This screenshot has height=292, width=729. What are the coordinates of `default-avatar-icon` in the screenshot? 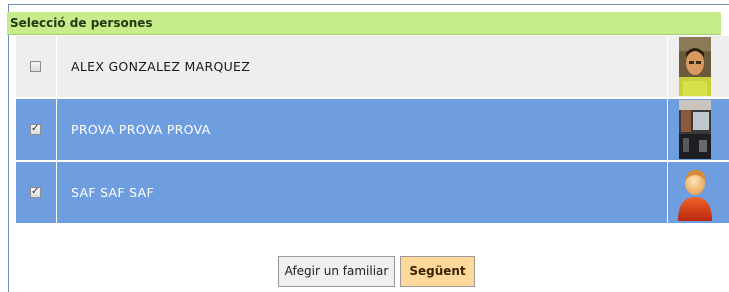 It's located at (695, 192).